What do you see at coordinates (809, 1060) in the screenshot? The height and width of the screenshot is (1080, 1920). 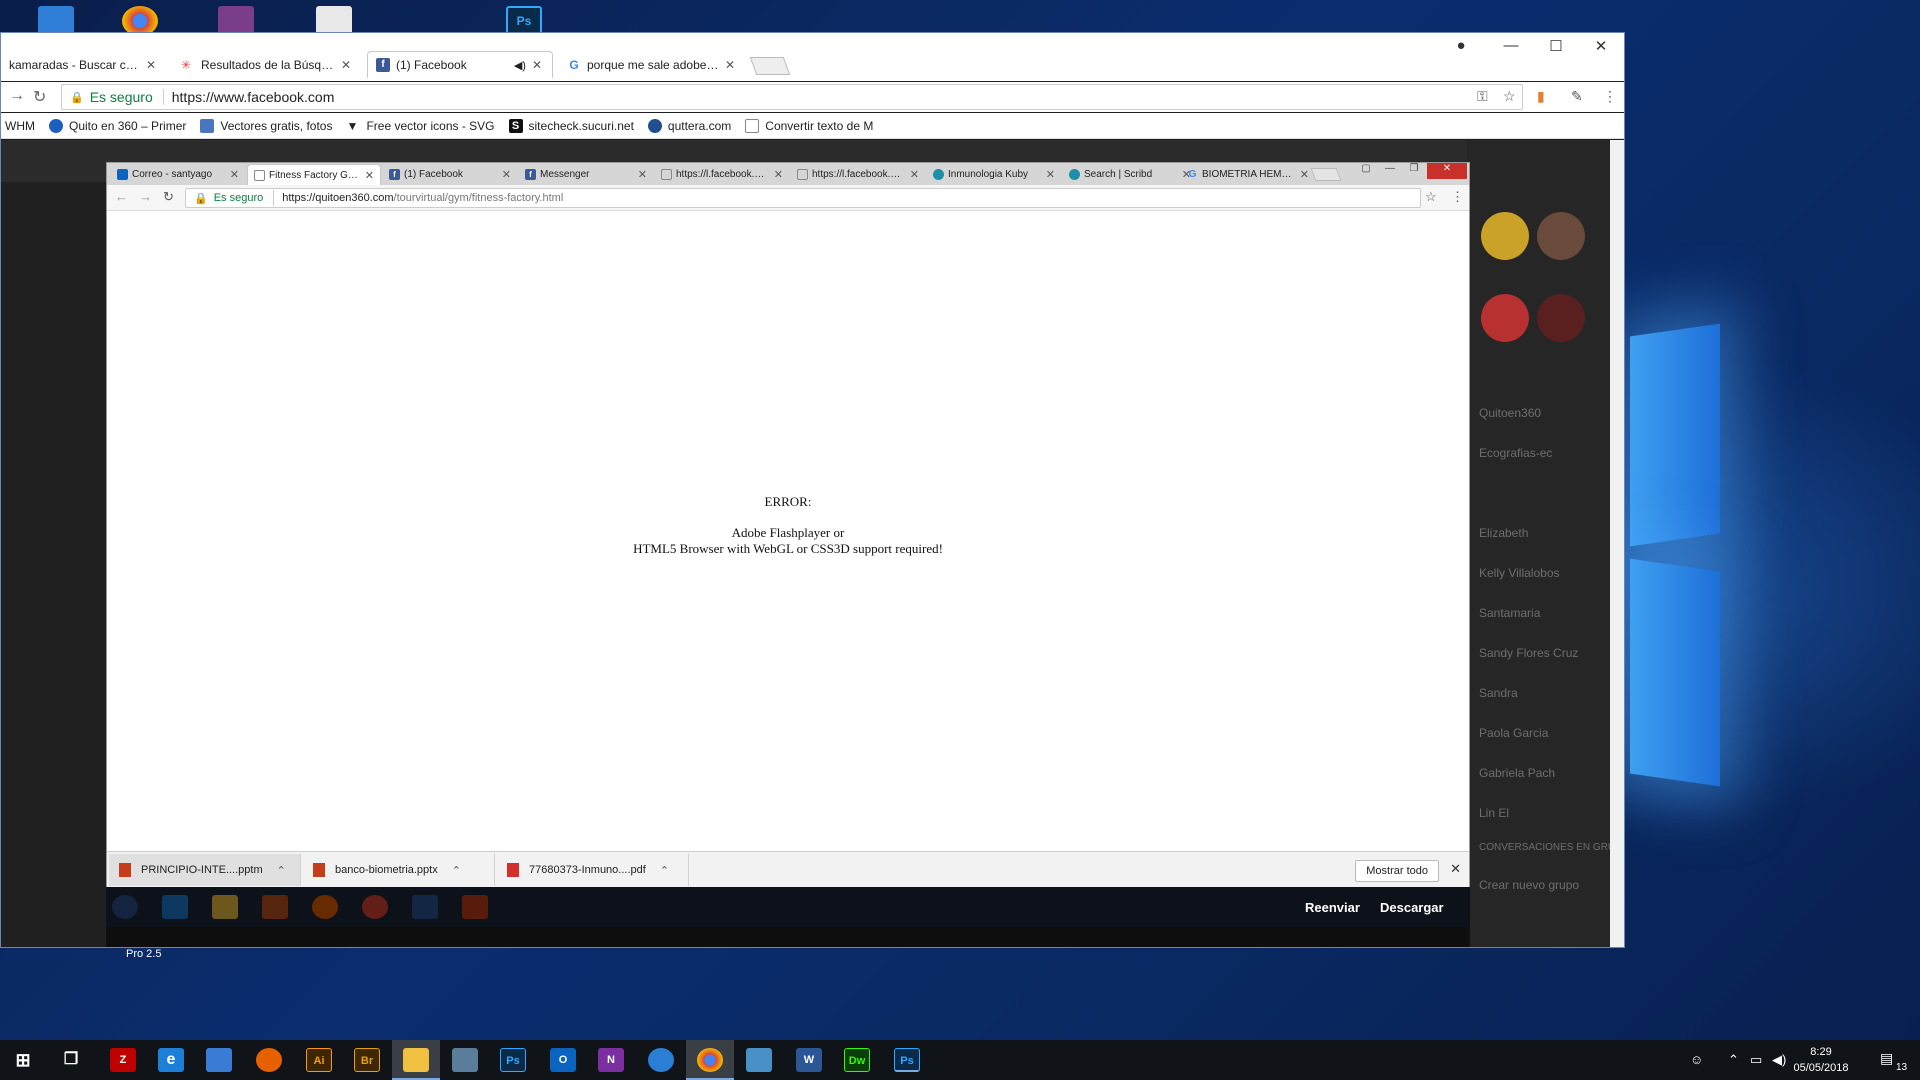 I see `word-icon: W` at bounding box center [809, 1060].